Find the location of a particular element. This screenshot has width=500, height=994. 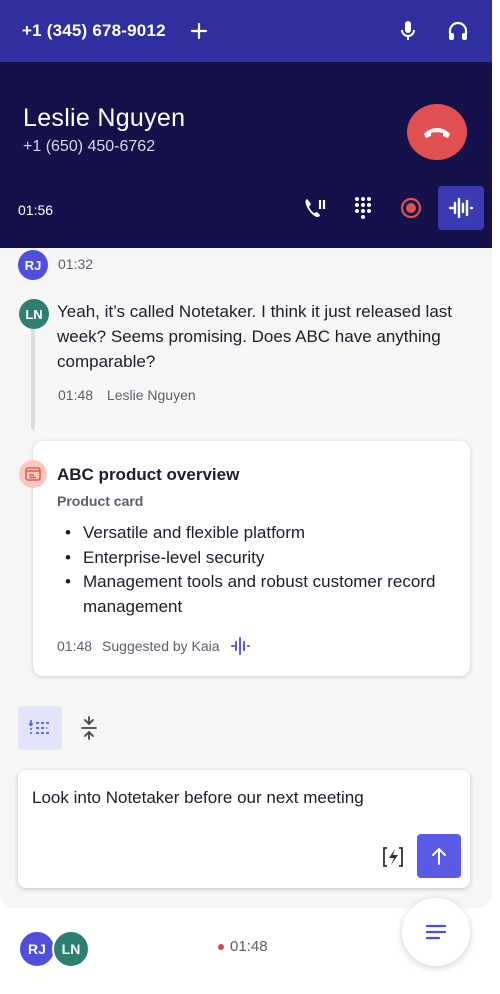

live-assist-button is located at coordinates (461, 208).